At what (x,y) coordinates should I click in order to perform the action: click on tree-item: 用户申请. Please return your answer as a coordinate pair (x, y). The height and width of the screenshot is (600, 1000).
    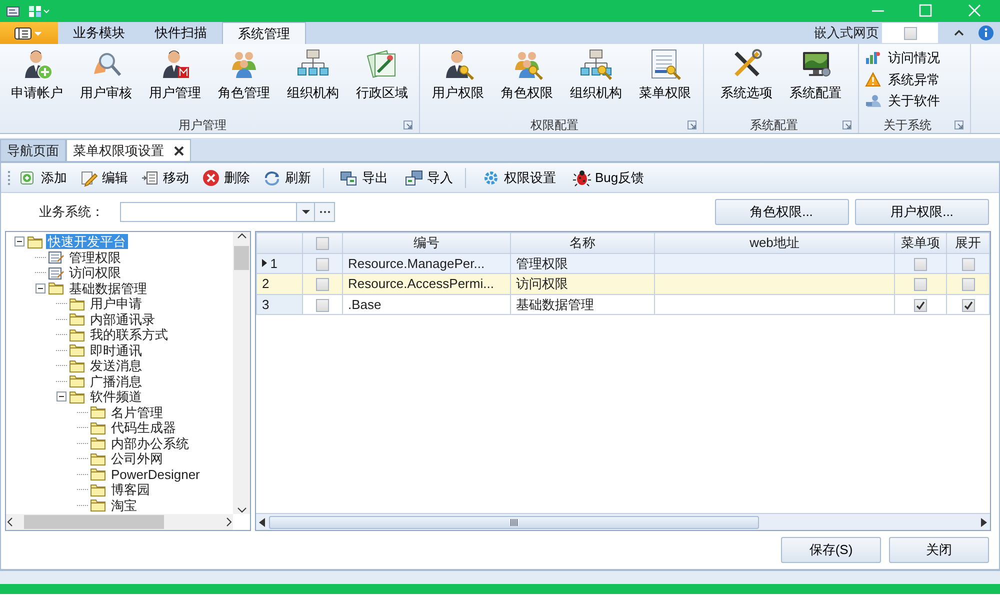
    Looking at the image, I should click on (116, 304).